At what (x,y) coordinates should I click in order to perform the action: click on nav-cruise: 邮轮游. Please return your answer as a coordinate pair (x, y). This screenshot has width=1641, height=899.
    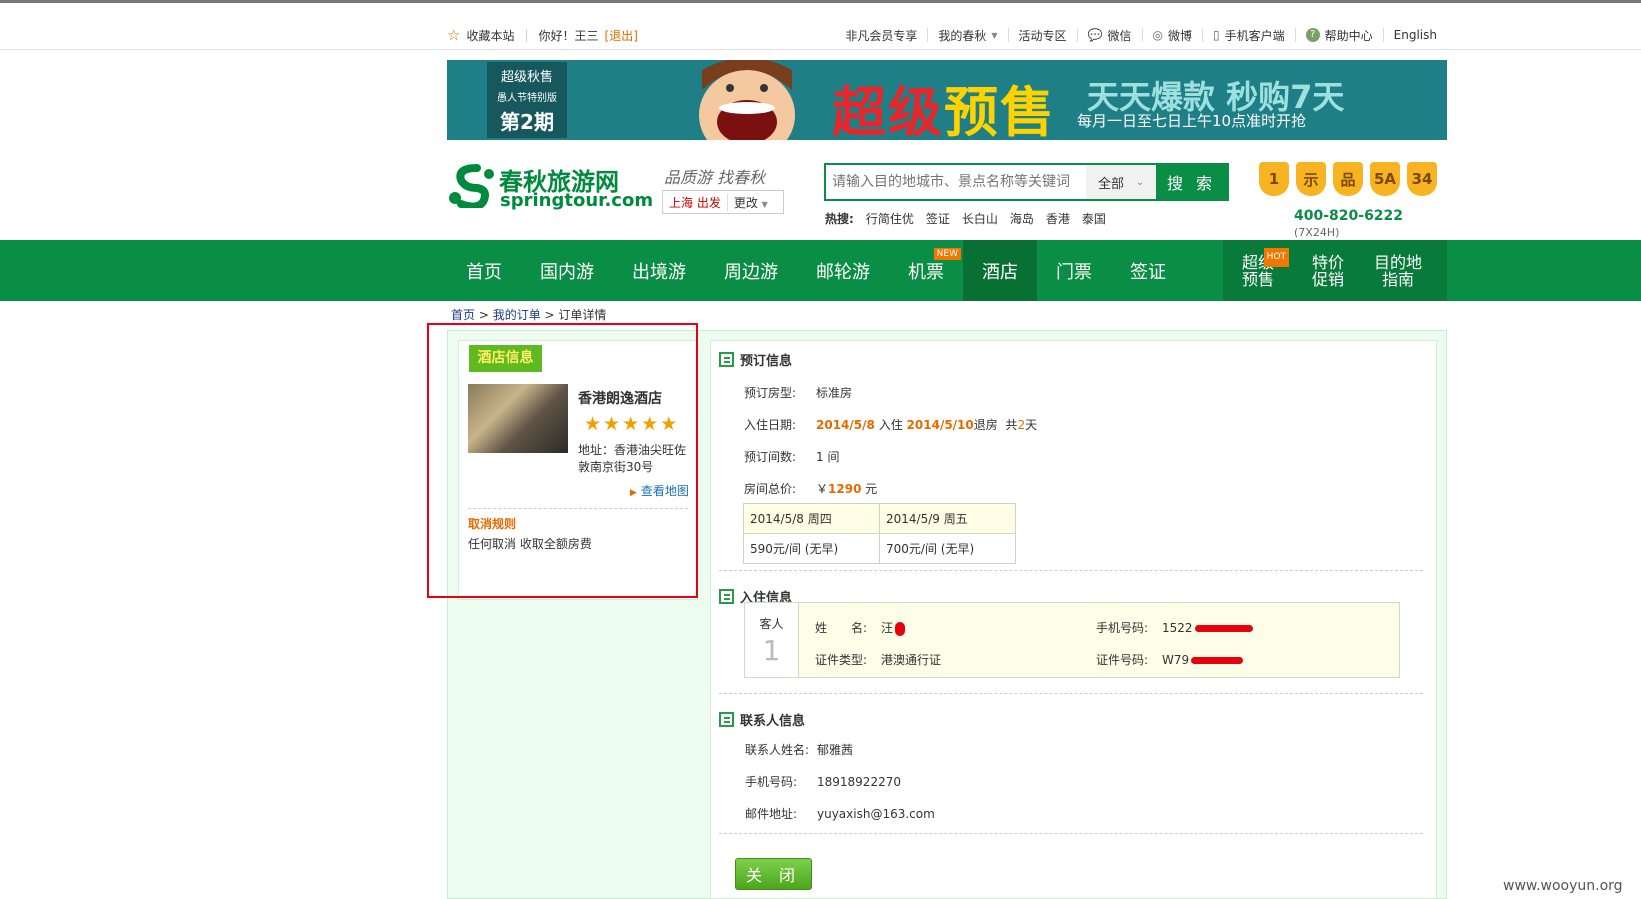
    Looking at the image, I should click on (843, 270).